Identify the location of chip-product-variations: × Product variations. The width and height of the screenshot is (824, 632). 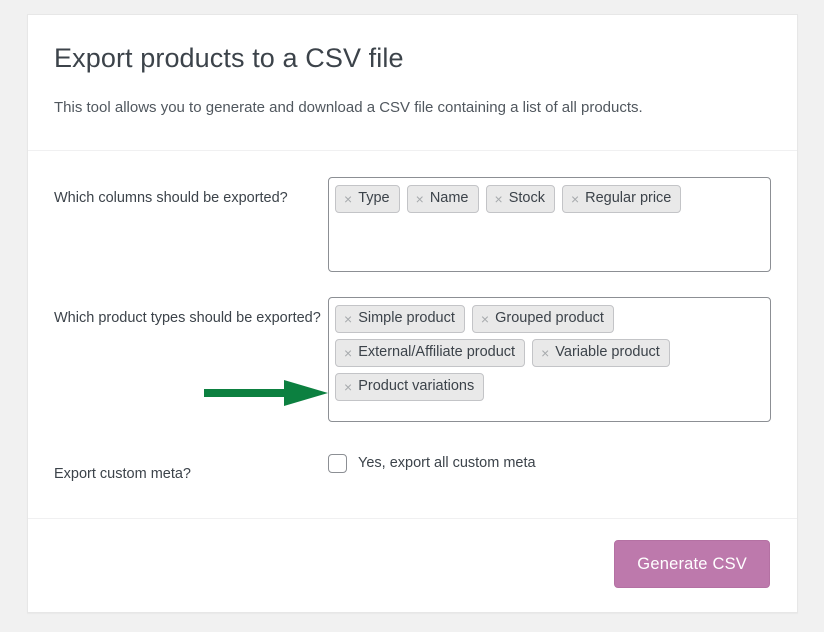
(410, 387).